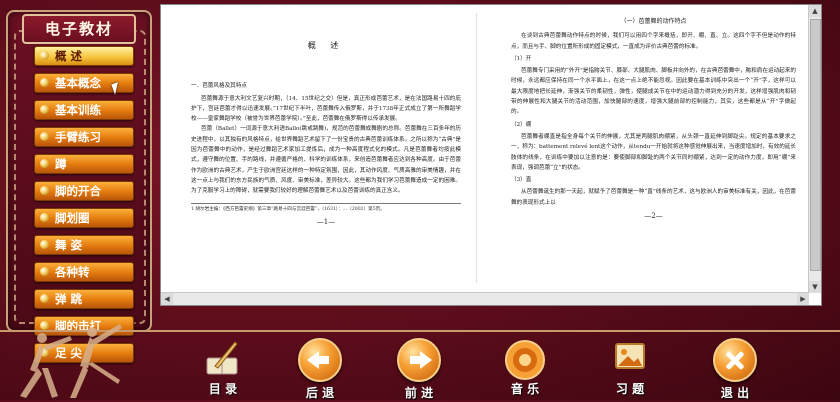  I want to click on music-button: 音 乐, so click(525, 367).